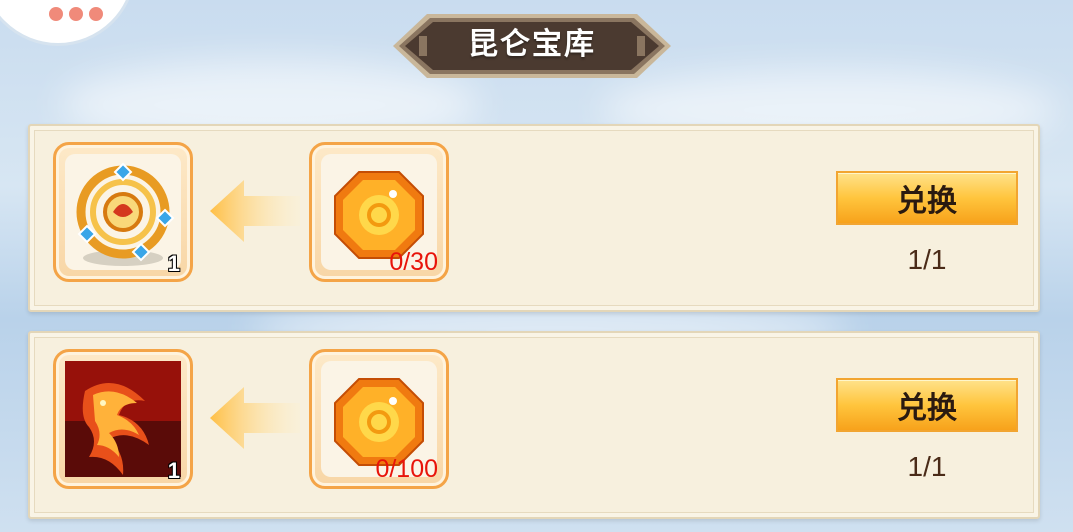  I want to click on cost-progress: 0/100, so click(406, 469).